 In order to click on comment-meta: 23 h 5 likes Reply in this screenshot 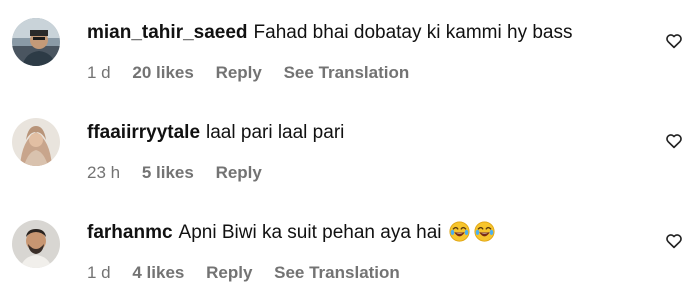, I will do `click(183, 173)`.